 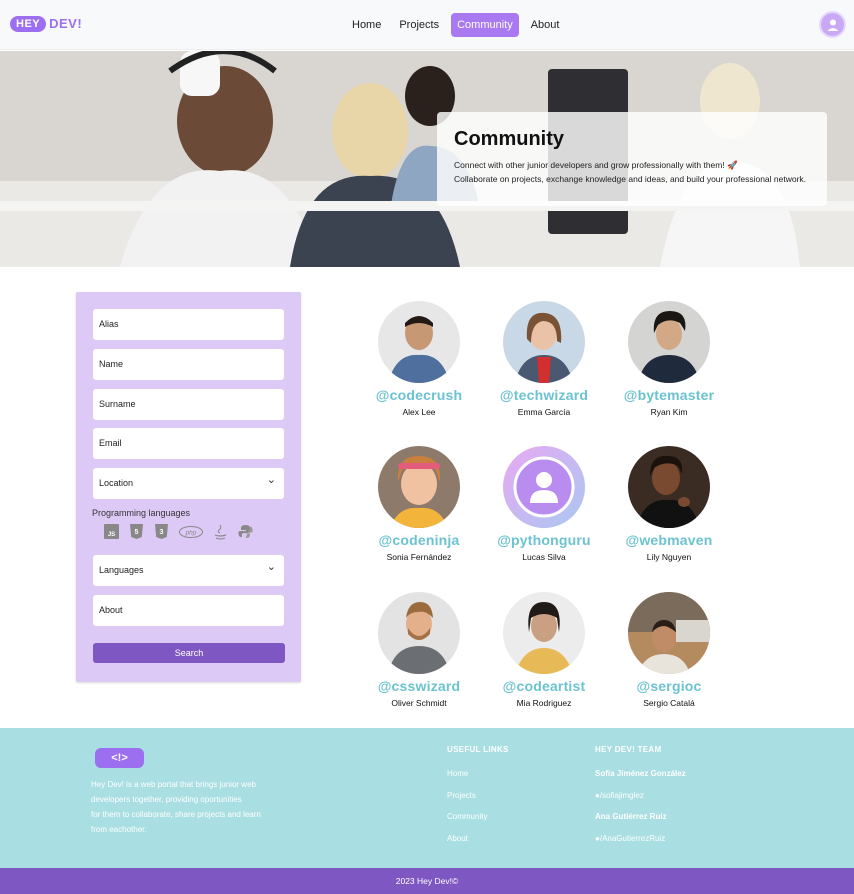 I want to click on profile-handle: @csswizard, so click(x=419, y=686).